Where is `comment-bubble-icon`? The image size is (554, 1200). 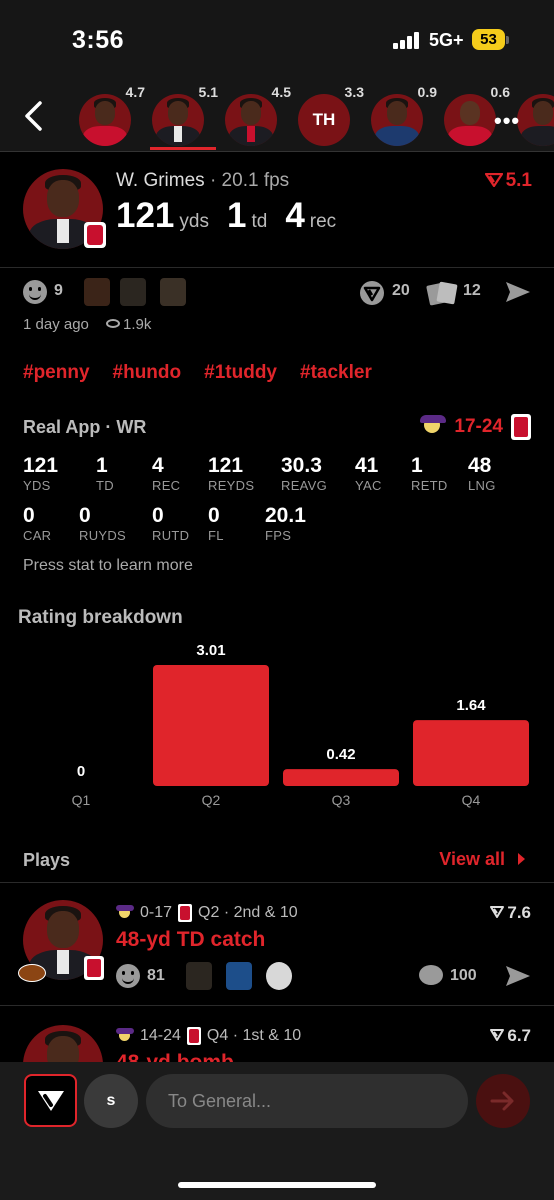 comment-bubble-icon is located at coordinates (431, 975).